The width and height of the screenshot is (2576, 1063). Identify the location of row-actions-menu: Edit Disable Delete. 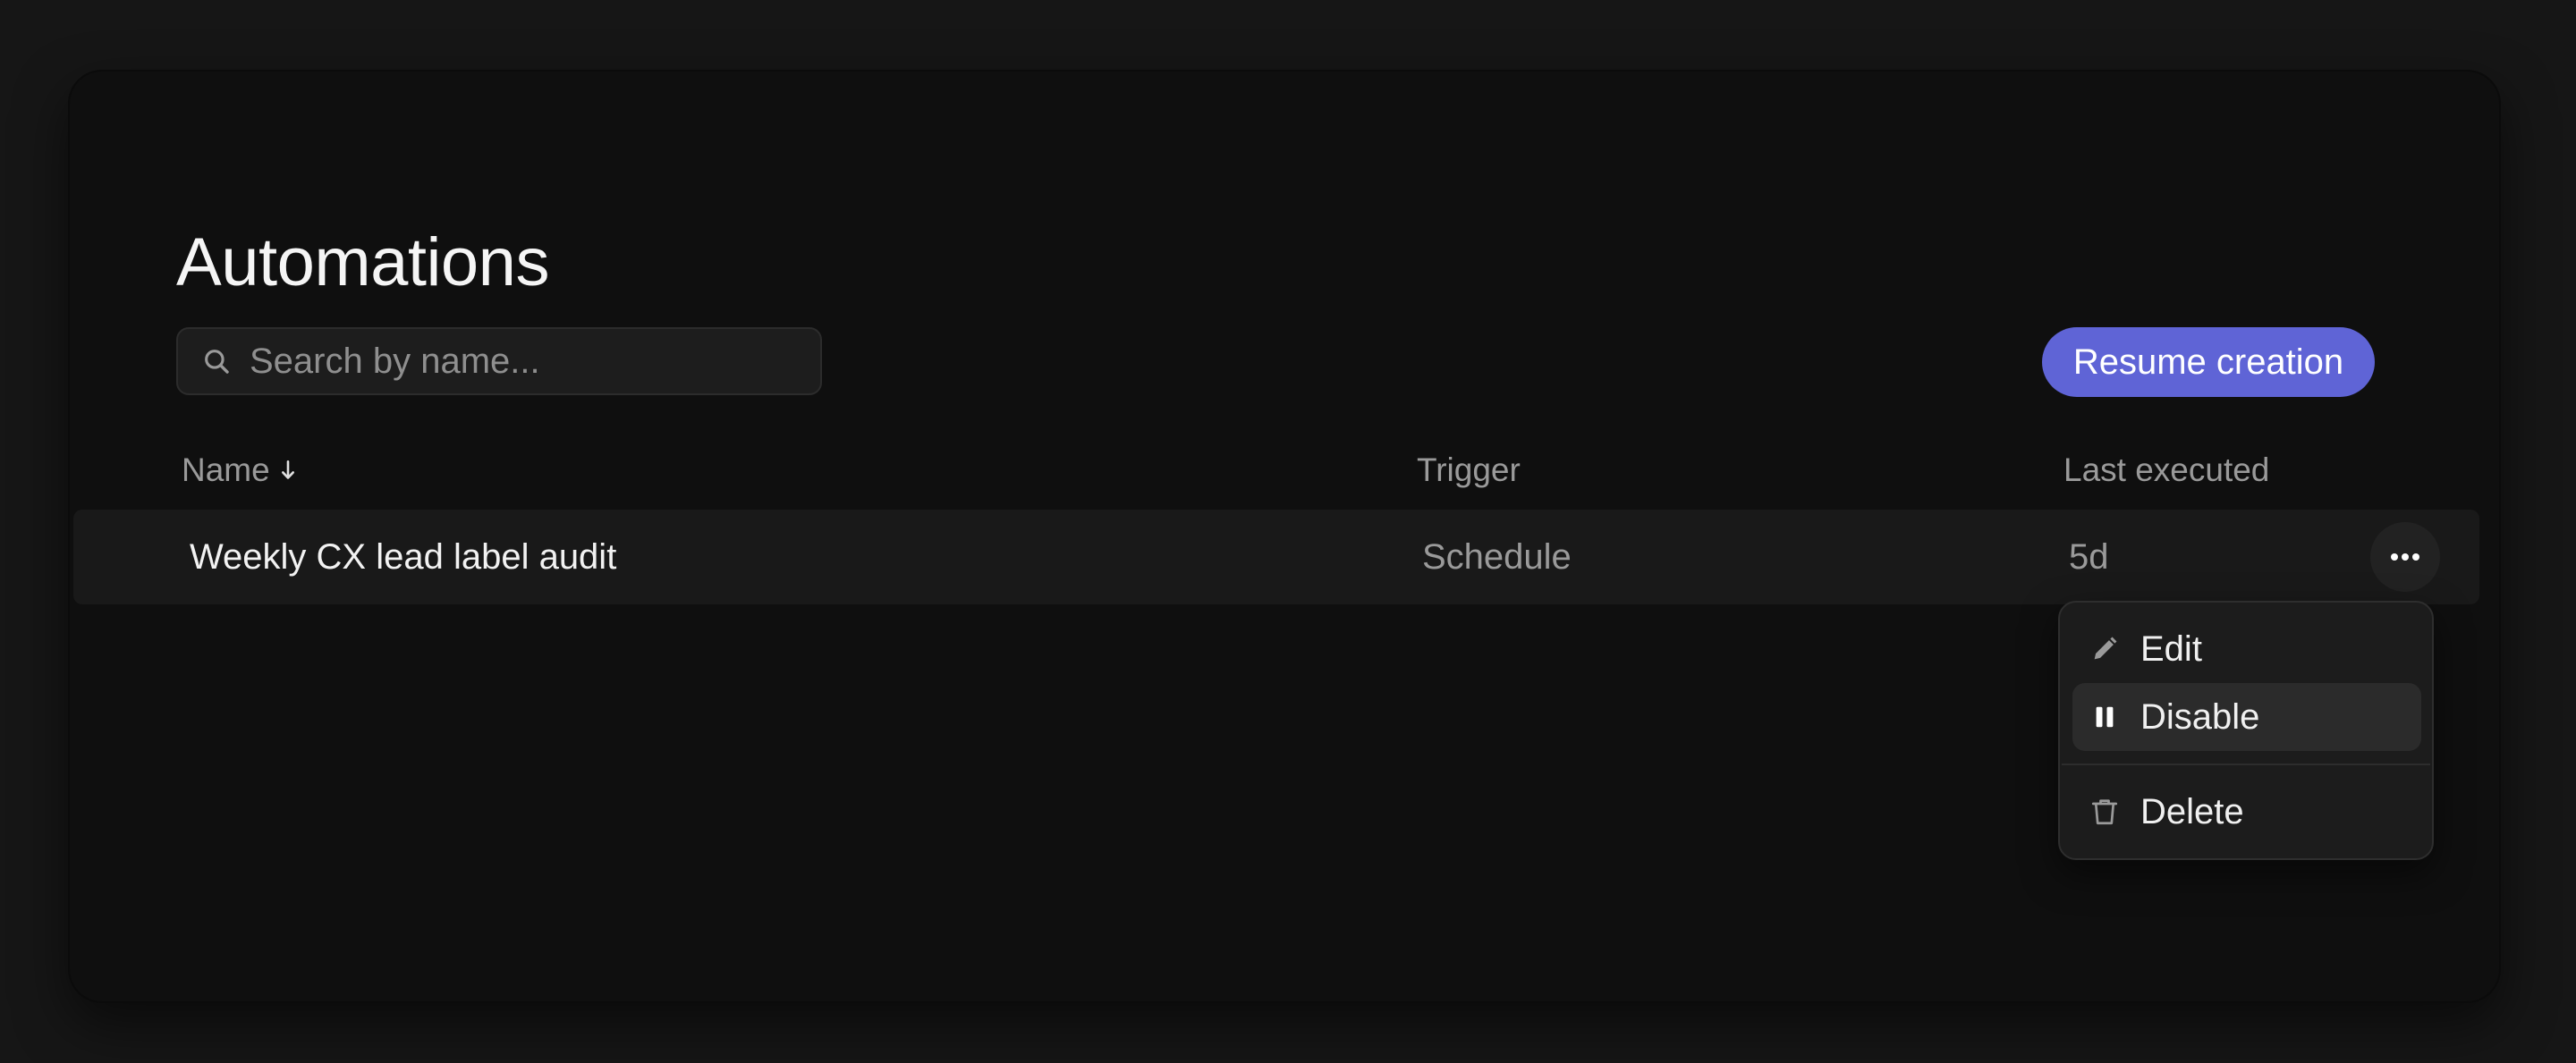
(2246, 730).